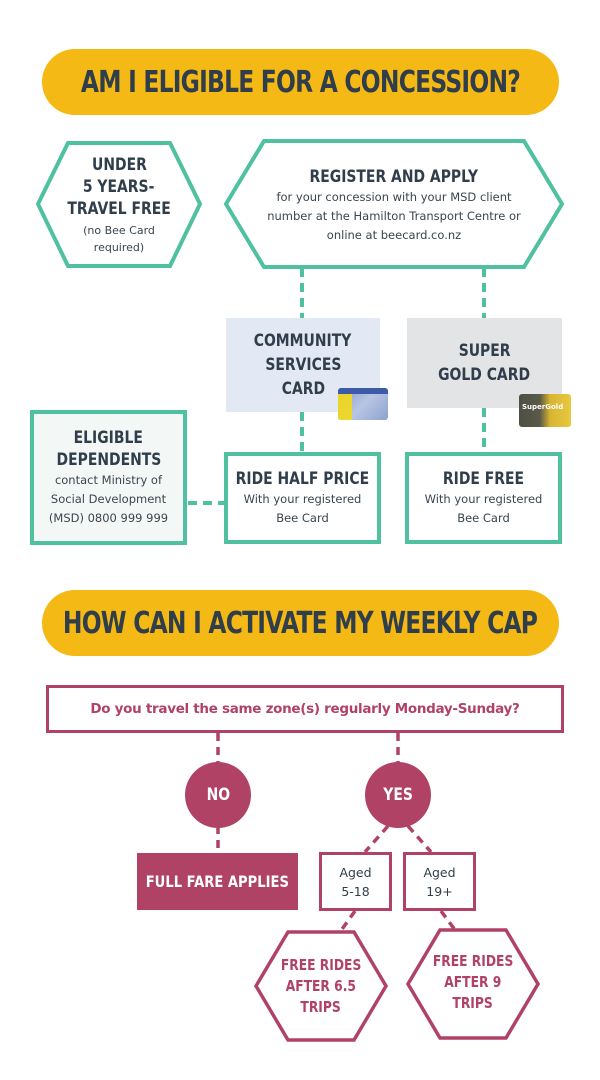 Image resolution: width=600 pixels, height=1080 pixels. Describe the element at coordinates (484, 375) in the screenshot. I see `gold-line2: GOLD CARD` at that location.